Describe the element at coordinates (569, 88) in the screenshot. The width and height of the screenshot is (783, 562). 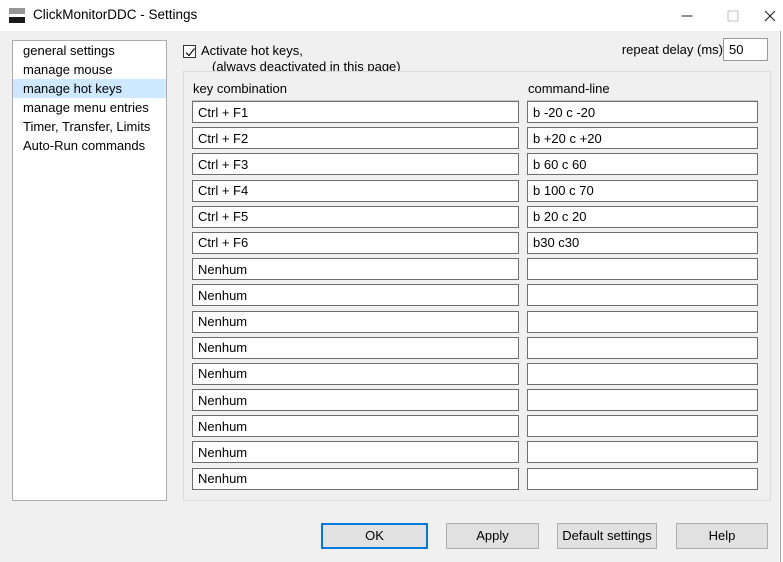
I see `column-header-command-line: command-line` at that location.